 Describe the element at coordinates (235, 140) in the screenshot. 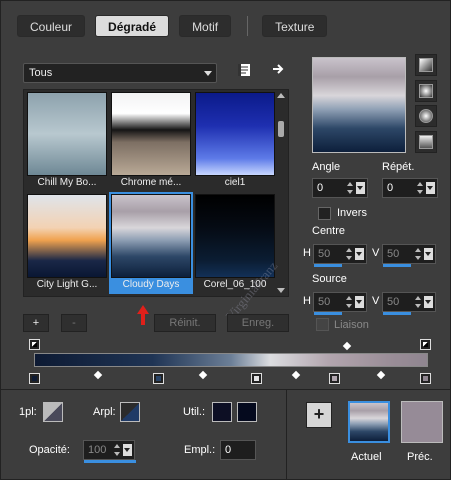

I see `gallery-item: ciel1` at that location.